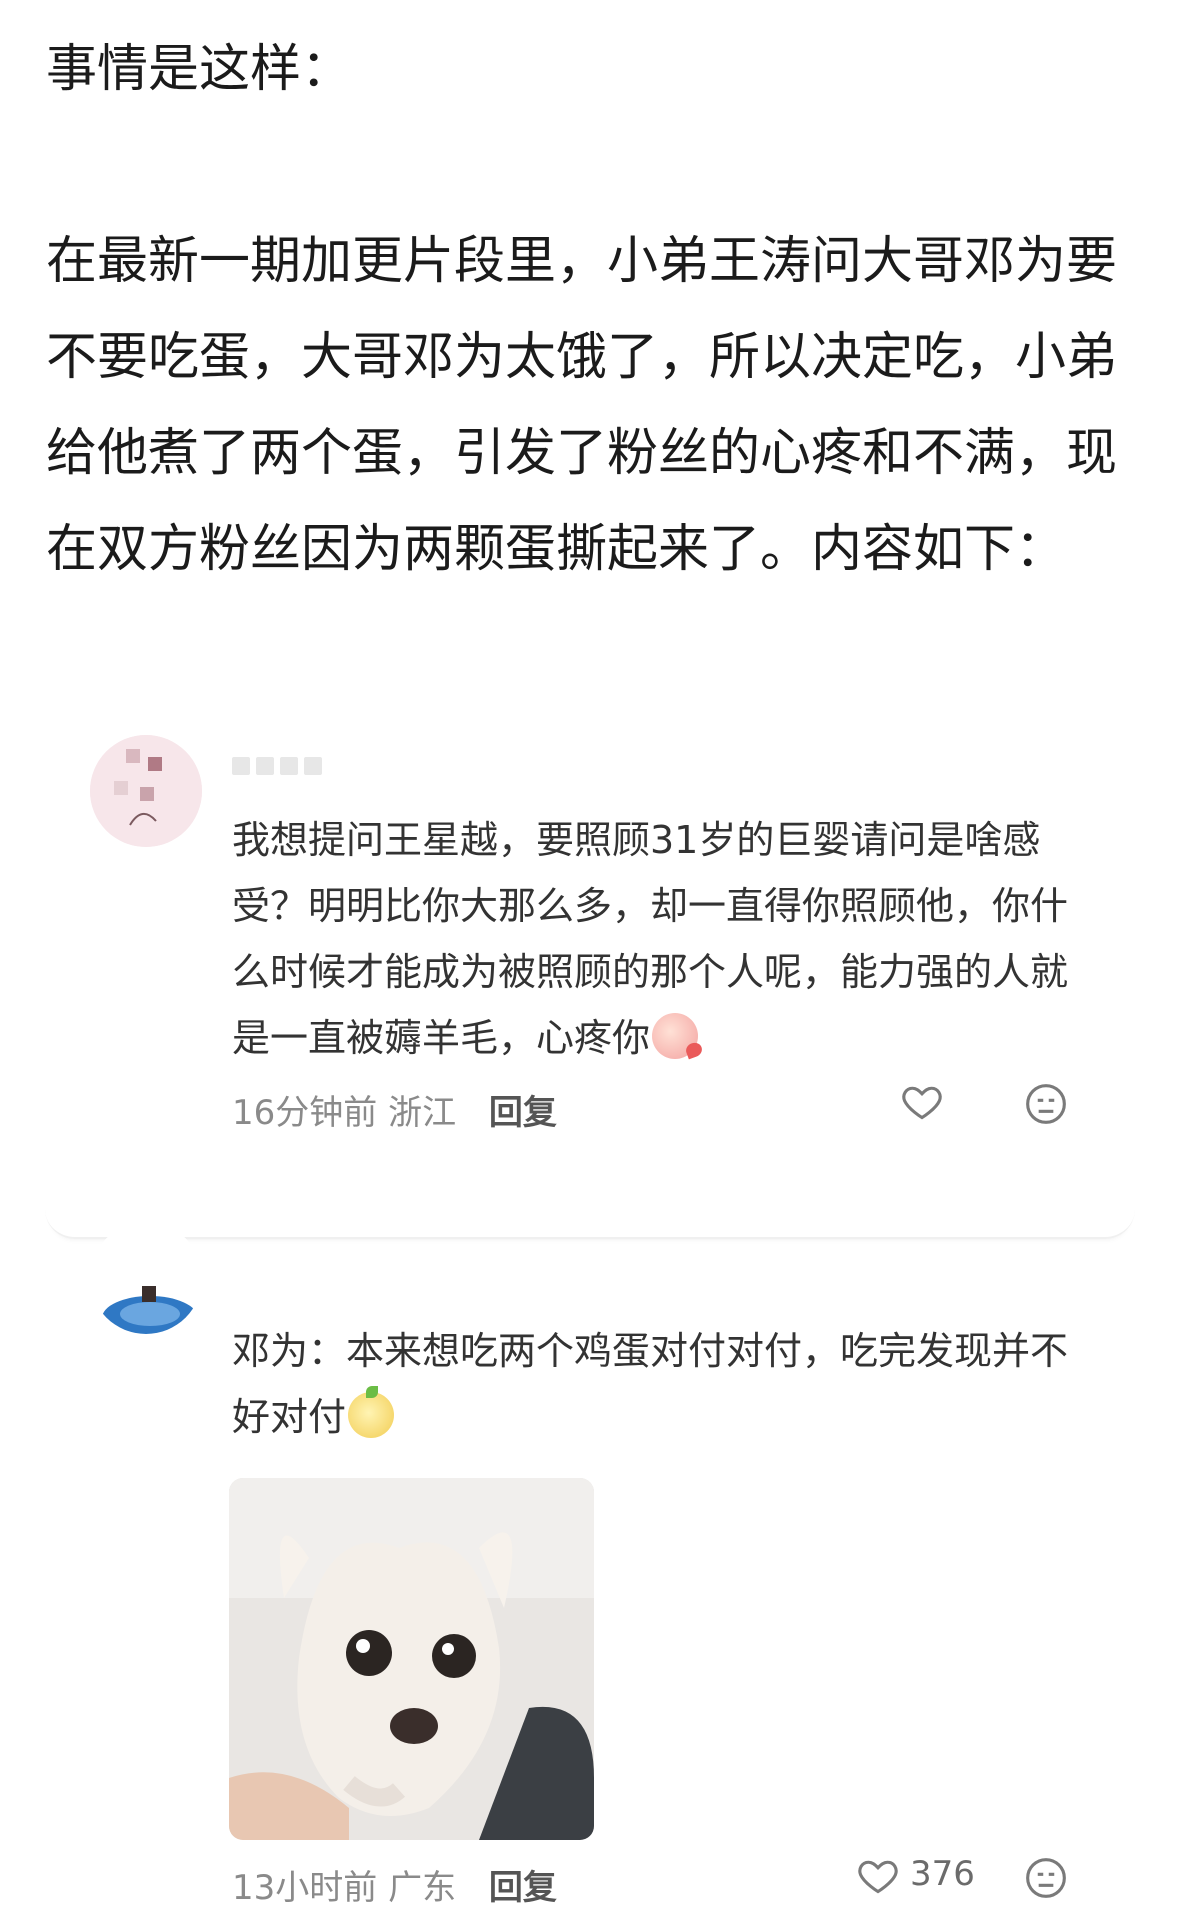 The image size is (1179, 1926). I want to click on comment-location: 广东, so click(422, 1888).